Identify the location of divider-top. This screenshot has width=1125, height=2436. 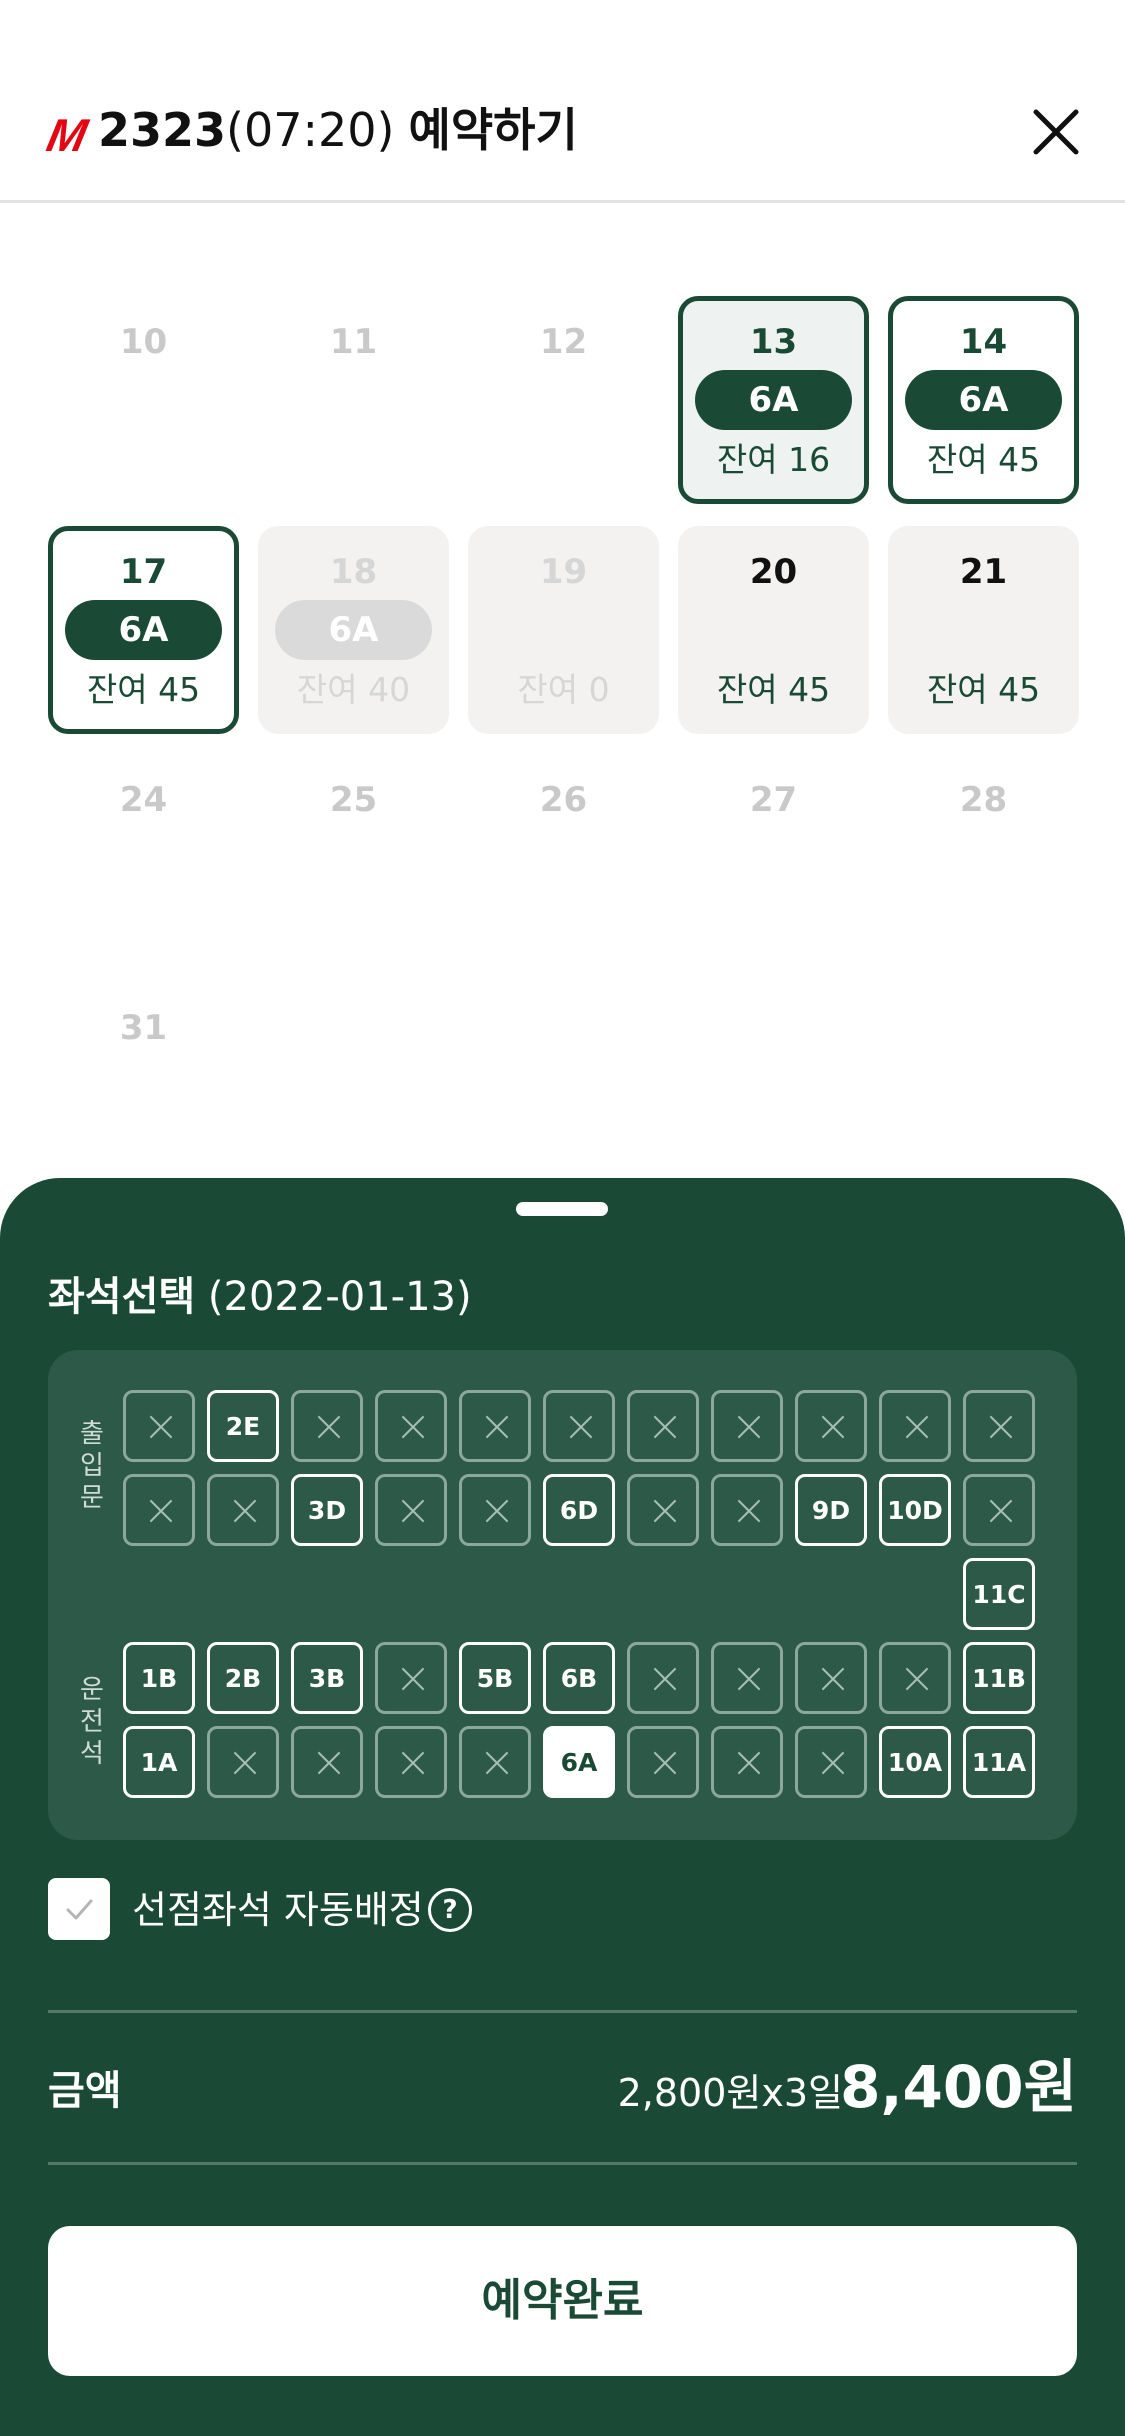
(562, 2011).